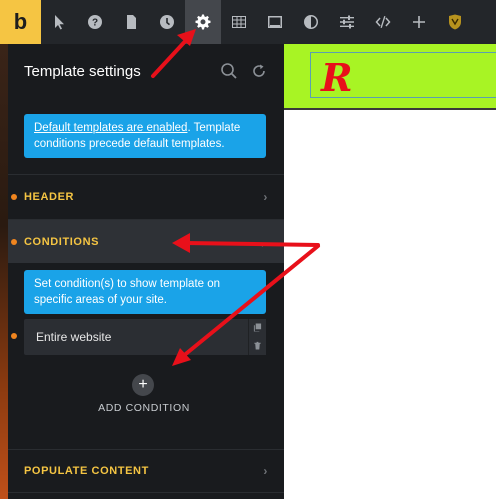 The image size is (496, 499). Describe the element at coordinates (167, 22) in the screenshot. I see `history-icon` at that location.